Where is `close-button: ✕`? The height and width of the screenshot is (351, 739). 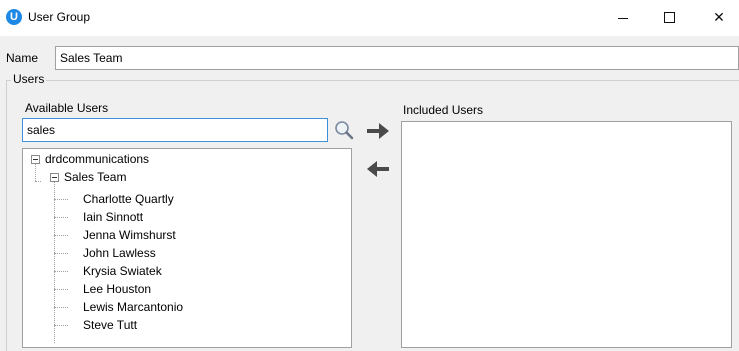 close-button: ✕ is located at coordinates (717, 17).